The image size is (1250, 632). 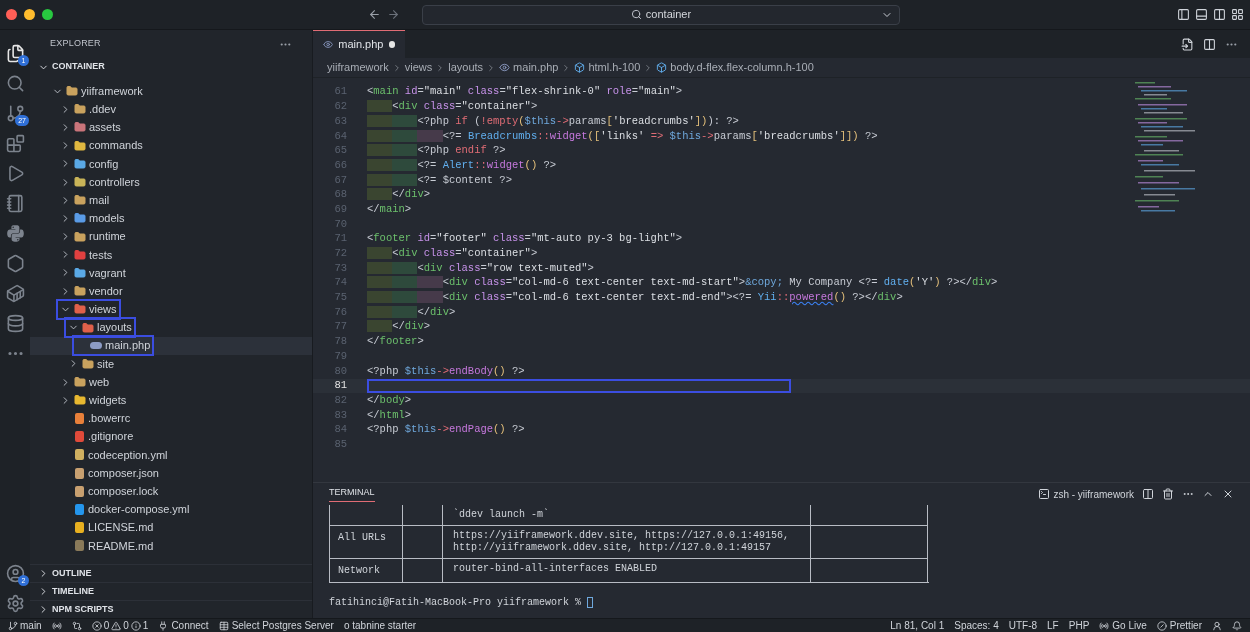 I want to click on terminal-name: zsh - yiiframework, so click(x=1093, y=494).